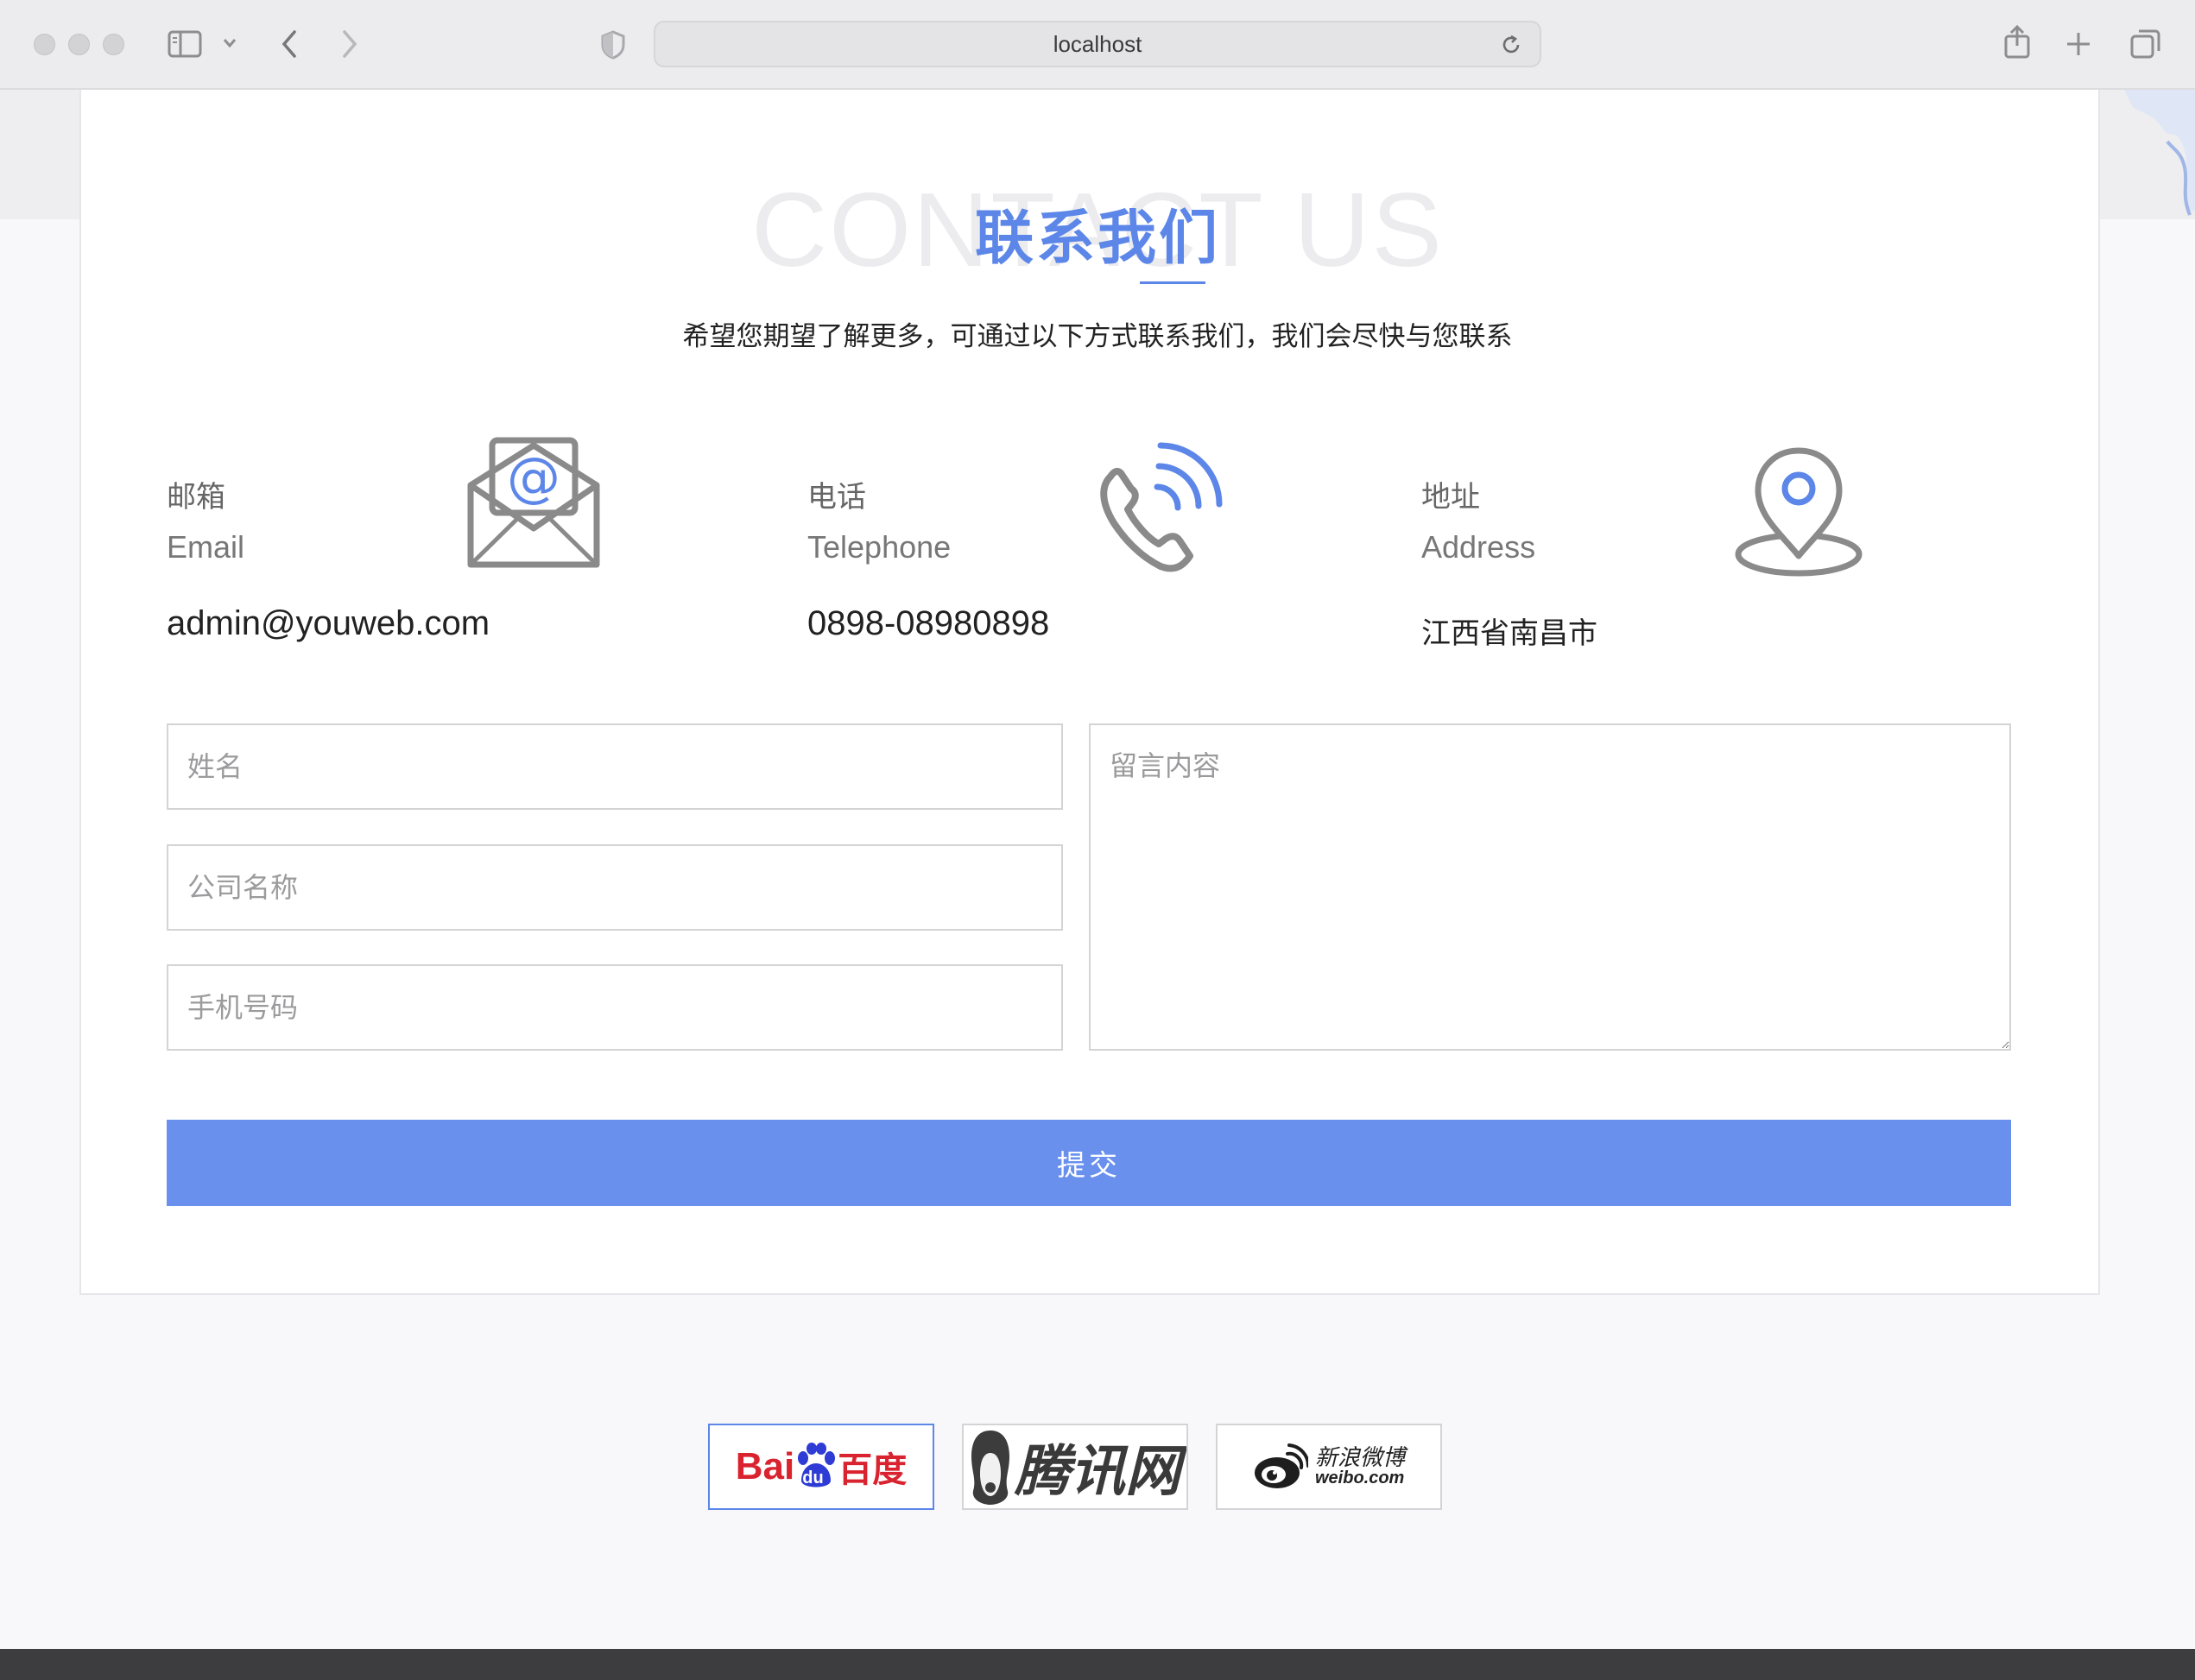 This screenshot has height=1680, width=2195. Describe the element at coordinates (114, 45) in the screenshot. I see `zoom-window-button` at that location.